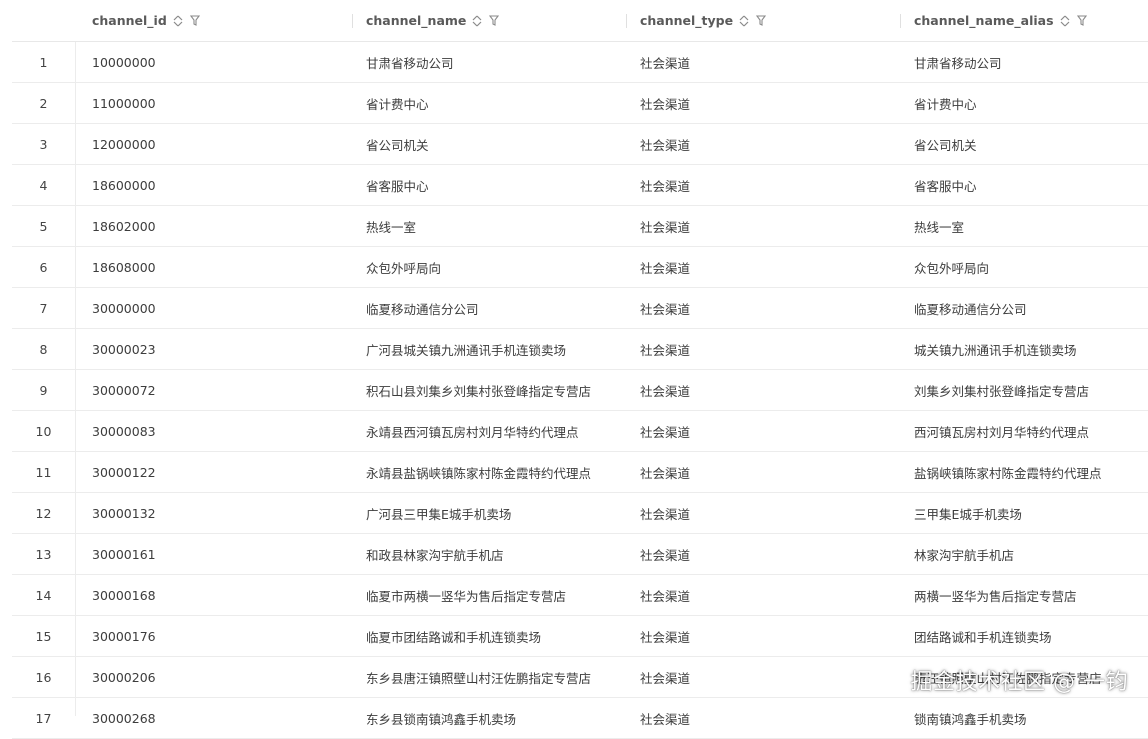 This screenshot has height=739, width=1148. What do you see at coordinates (124, 103) in the screenshot?
I see `cell-channel-id: 11000000` at bounding box center [124, 103].